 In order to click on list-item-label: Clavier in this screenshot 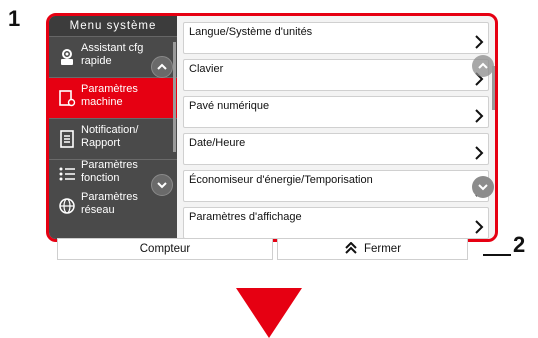, I will do `click(206, 69)`.